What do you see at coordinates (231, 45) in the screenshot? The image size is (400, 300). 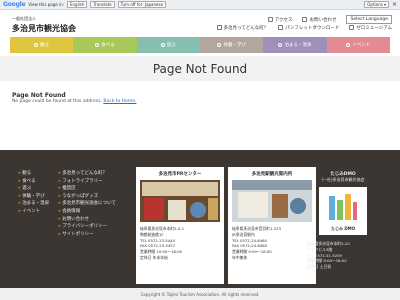 I see `nav-item-experience: 体験・学び` at bounding box center [231, 45].